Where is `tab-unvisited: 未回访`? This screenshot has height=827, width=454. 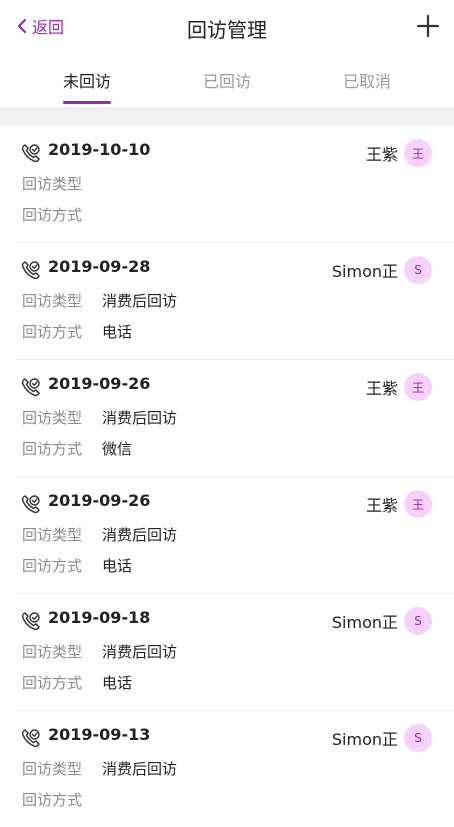 tab-unvisited: 未回访 is located at coordinates (87, 80).